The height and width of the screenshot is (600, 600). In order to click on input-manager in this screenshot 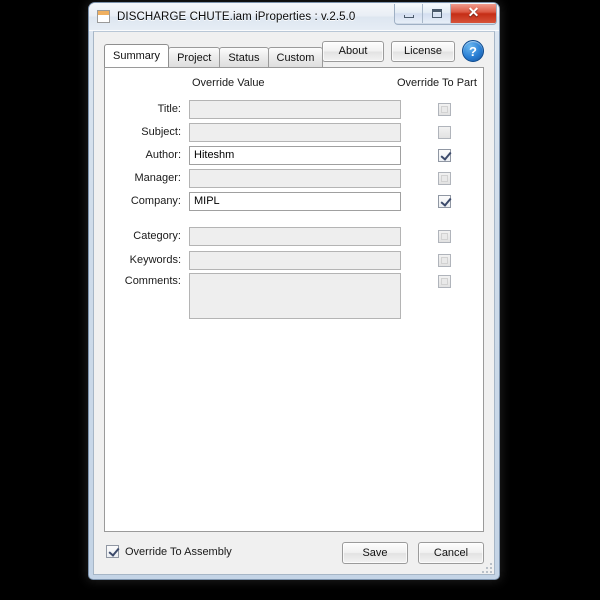, I will do `click(295, 178)`.